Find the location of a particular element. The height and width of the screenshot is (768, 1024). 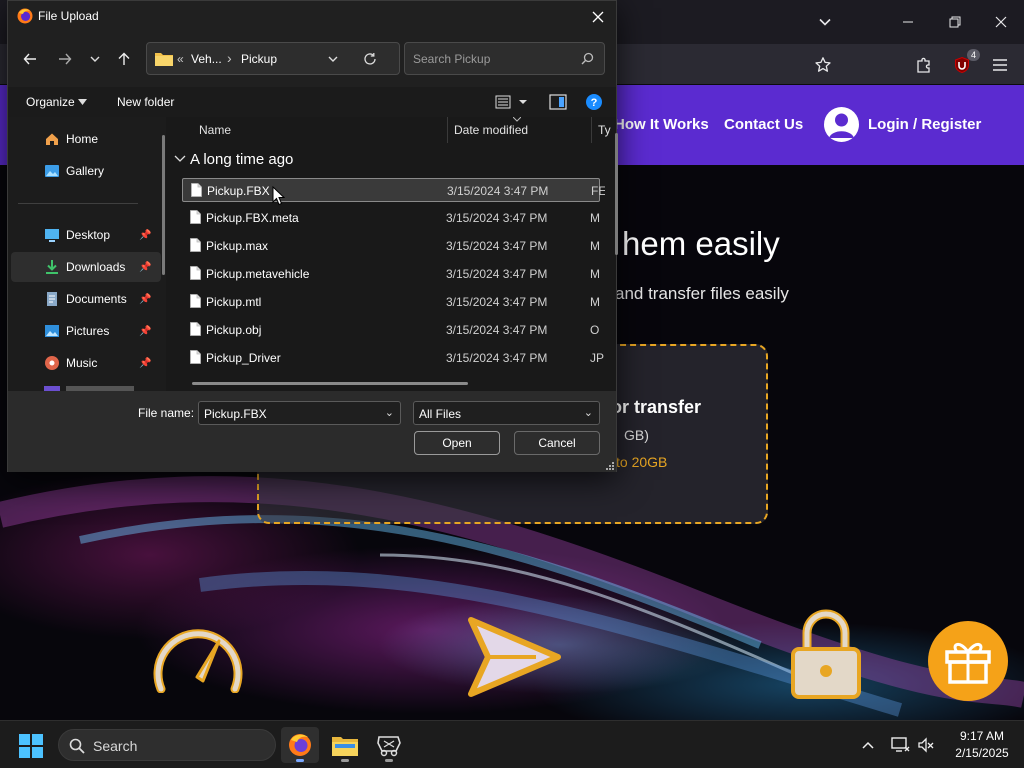

arrow-right-icon is located at coordinates (65, 59).